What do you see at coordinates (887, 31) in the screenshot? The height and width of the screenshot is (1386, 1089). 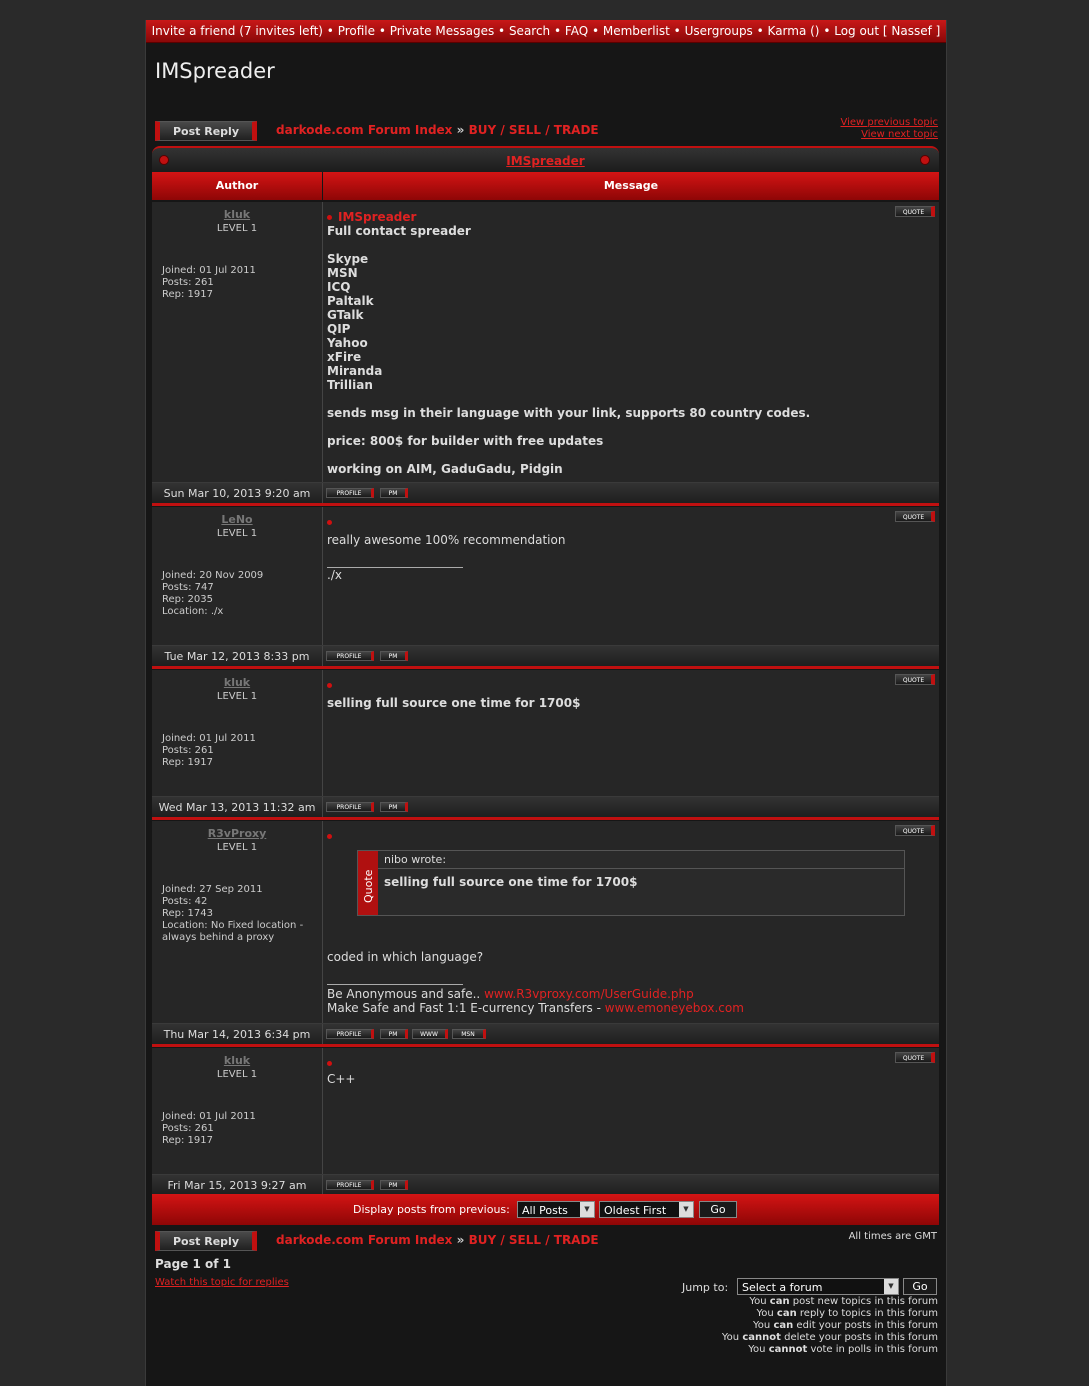 I see `logout-link: Log out [ Nassef ]` at bounding box center [887, 31].